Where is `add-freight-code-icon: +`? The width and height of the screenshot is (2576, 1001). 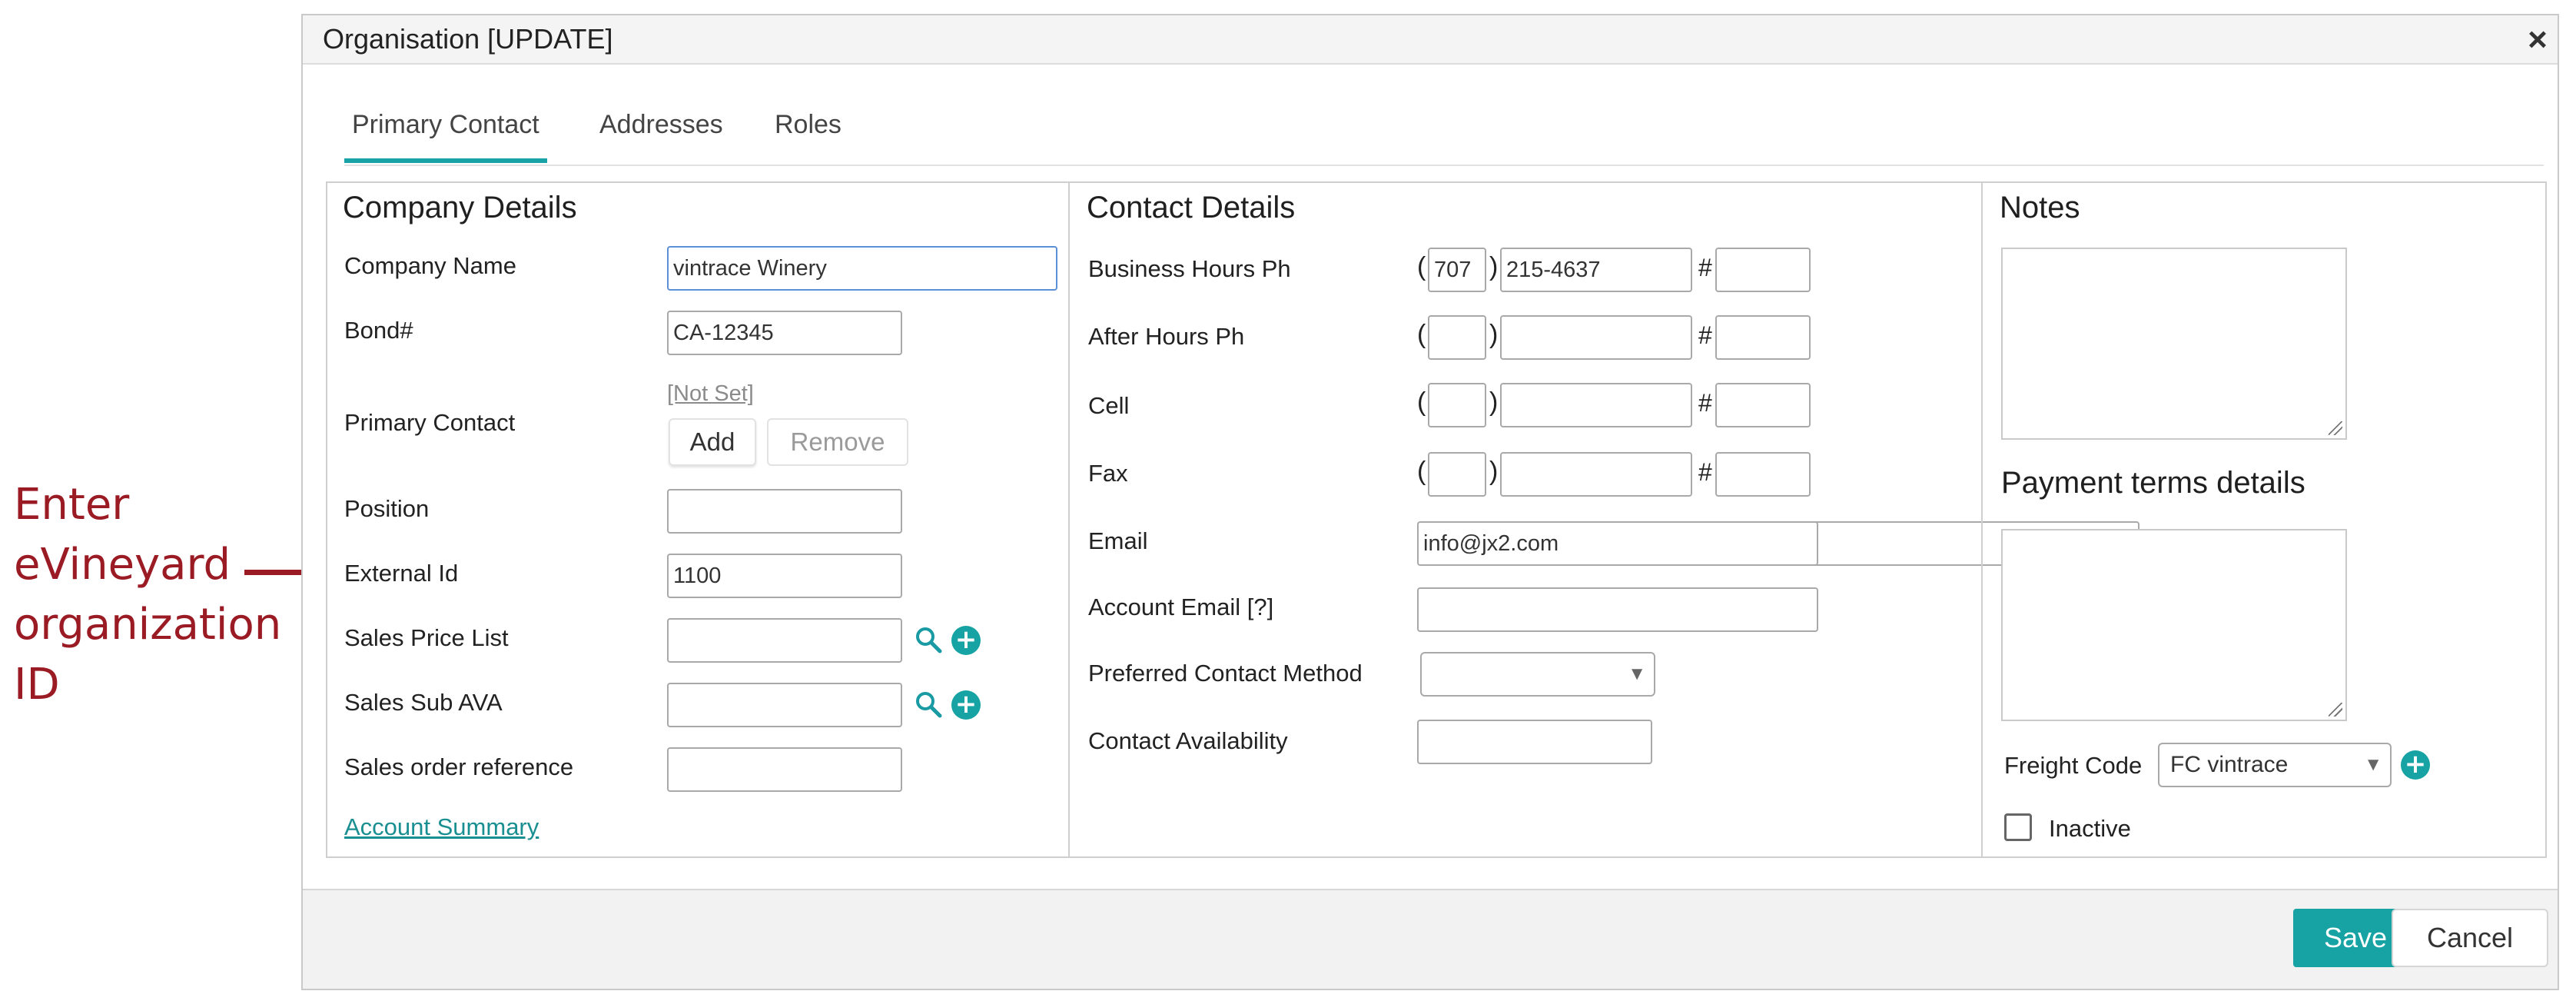
add-freight-code-icon: + is located at coordinates (2415, 765).